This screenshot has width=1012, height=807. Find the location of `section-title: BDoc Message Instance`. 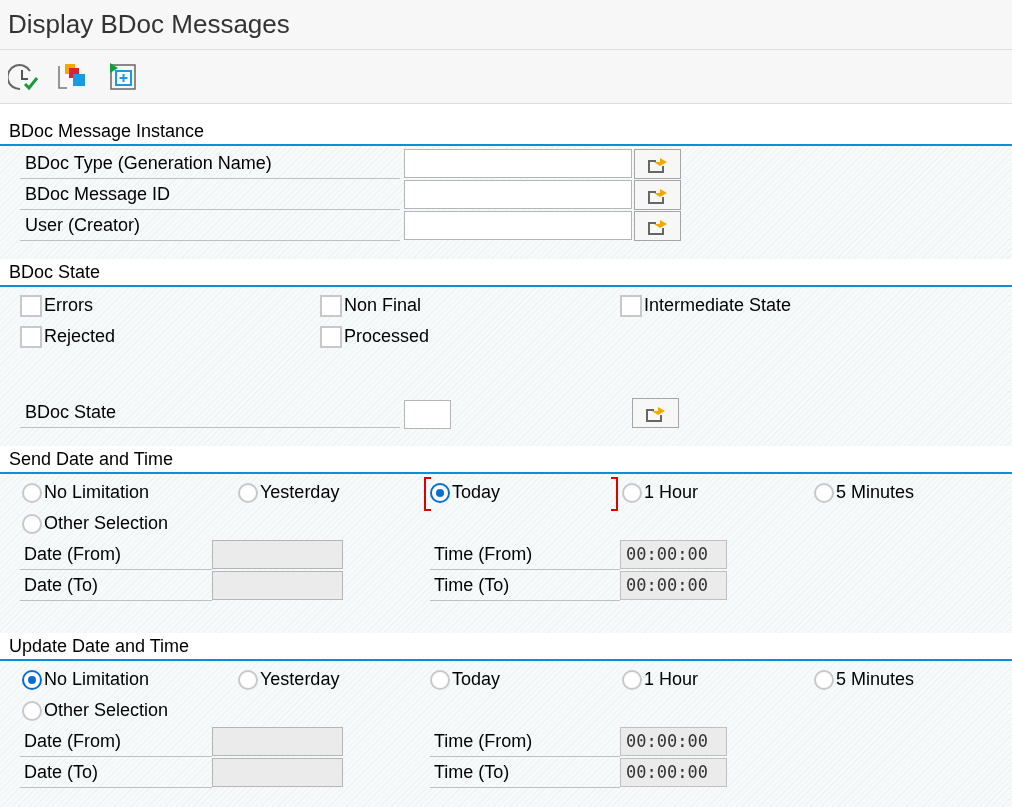

section-title: BDoc Message Instance is located at coordinates (107, 131).